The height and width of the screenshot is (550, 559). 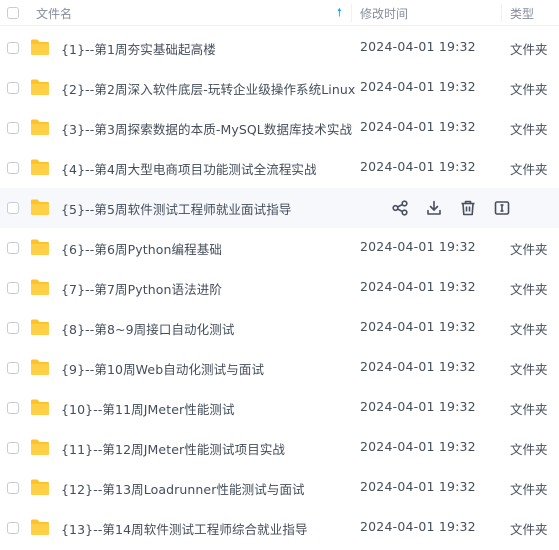 What do you see at coordinates (468, 208) in the screenshot?
I see `delete-icon` at bounding box center [468, 208].